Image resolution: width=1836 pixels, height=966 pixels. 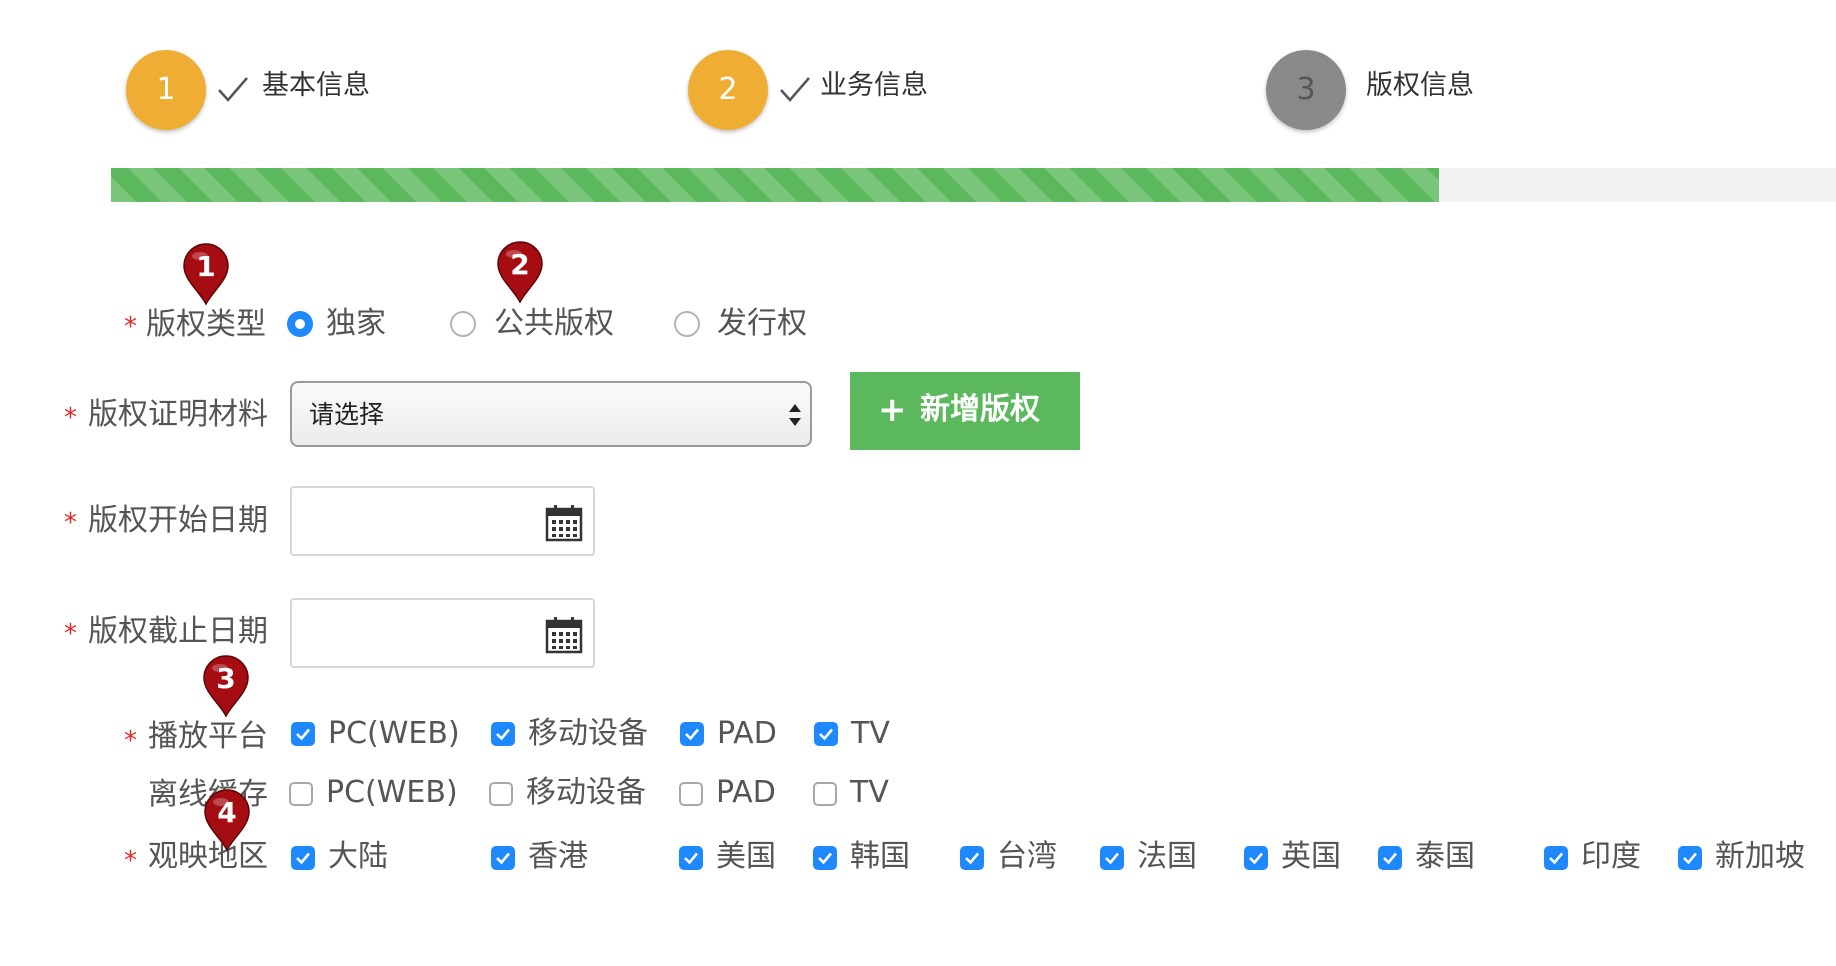 What do you see at coordinates (1306, 90) in the screenshot?
I see `step-3-number: 3` at bounding box center [1306, 90].